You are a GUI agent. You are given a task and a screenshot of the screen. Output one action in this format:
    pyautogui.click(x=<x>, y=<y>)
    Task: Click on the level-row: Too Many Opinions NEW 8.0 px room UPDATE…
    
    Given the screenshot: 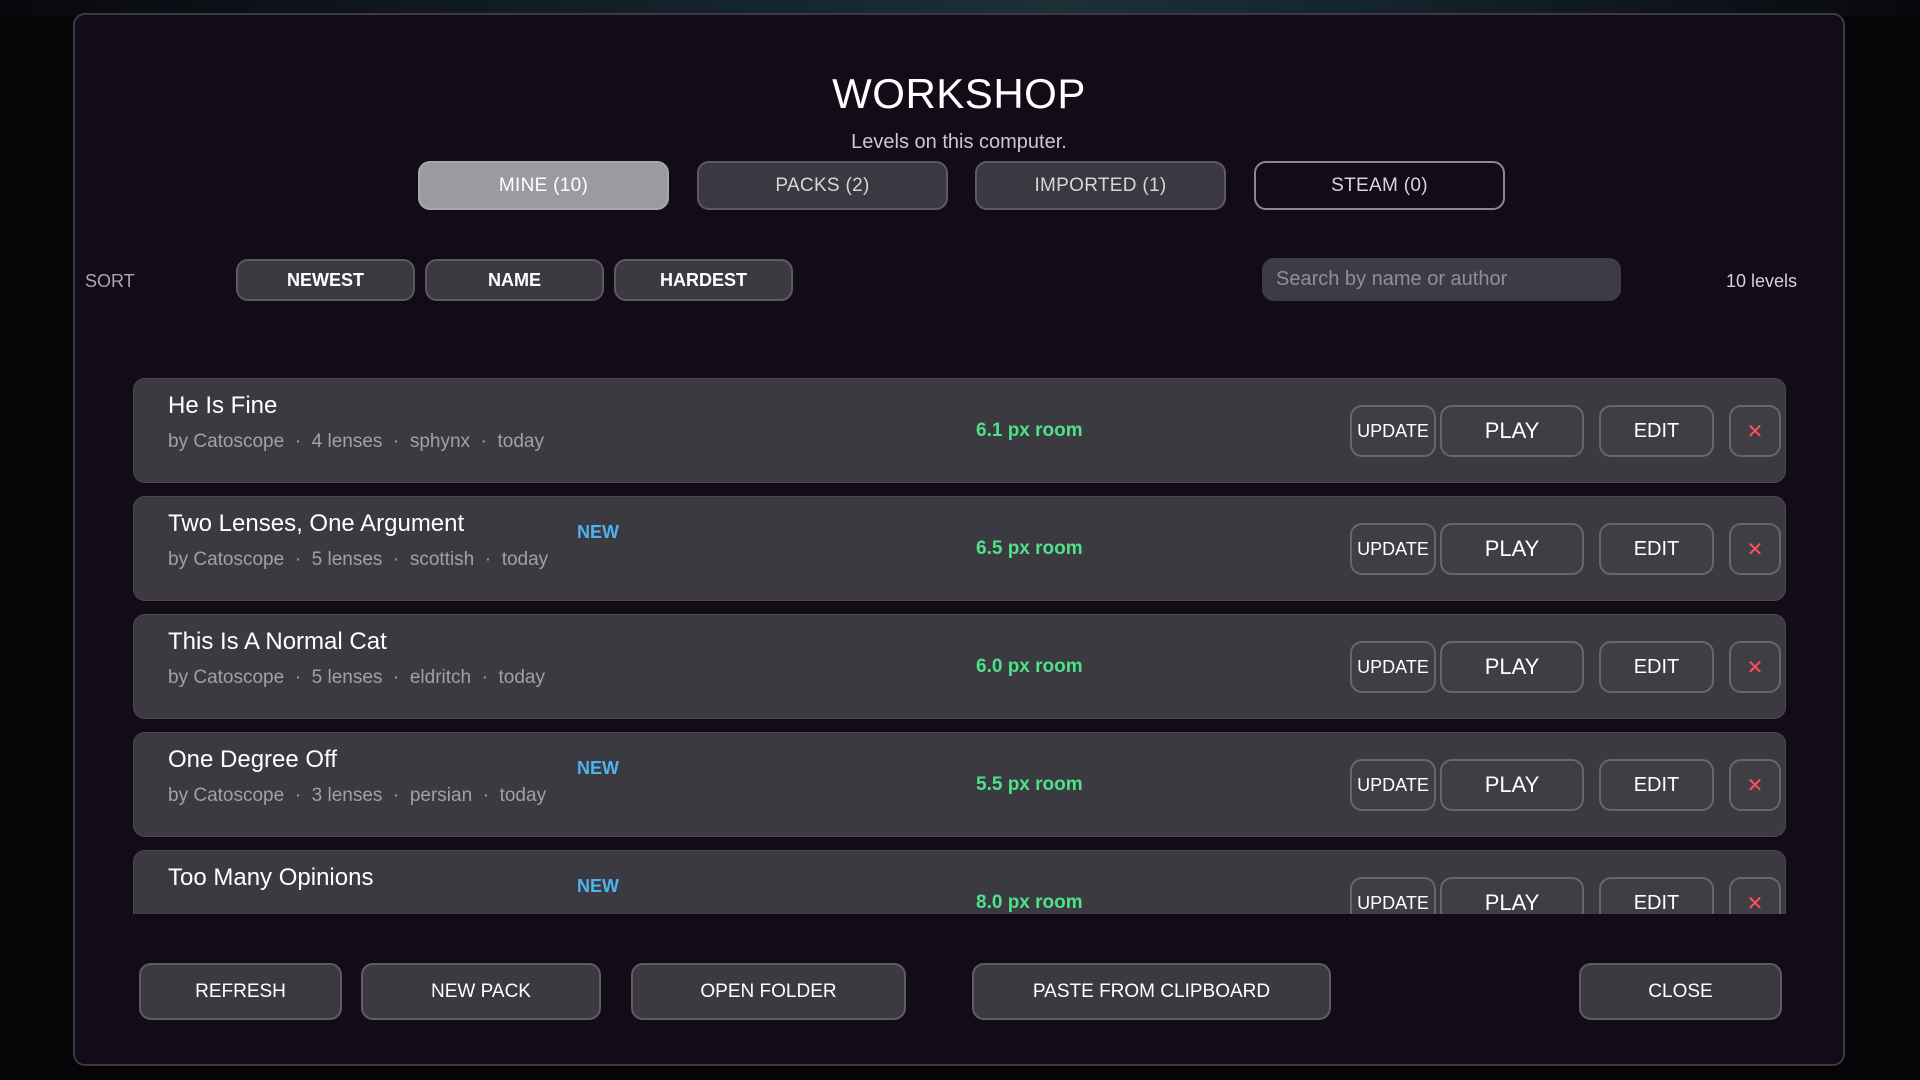 What is the action you would take?
    pyautogui.click(x=959, y=882)
    